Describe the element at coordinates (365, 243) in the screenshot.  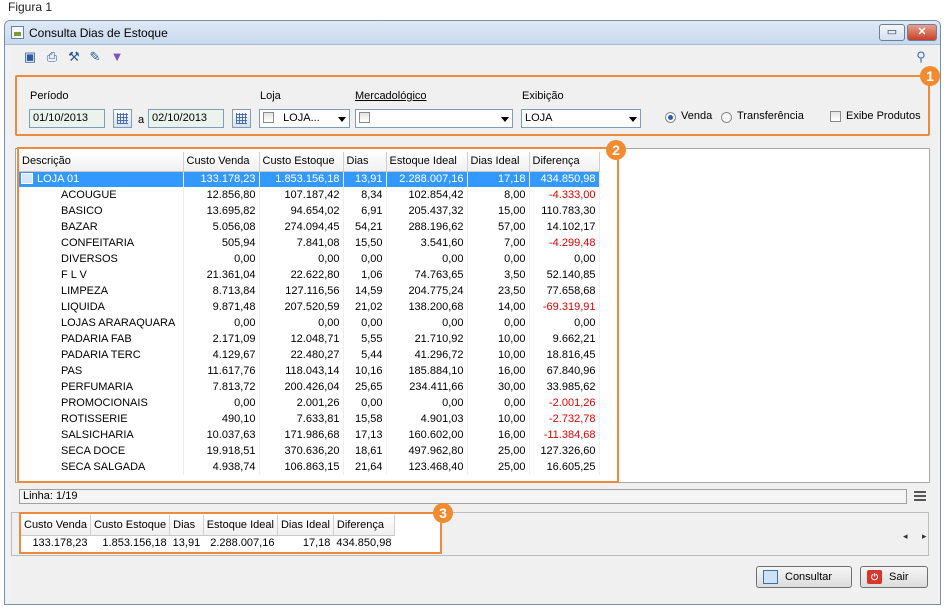
I see `table-cell-dias: 15,50` at that location.